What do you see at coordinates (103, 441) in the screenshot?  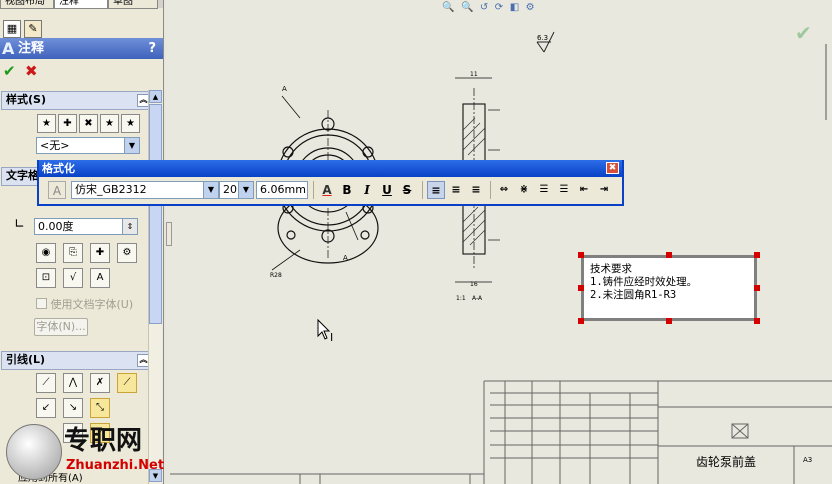 I see `watermark-brand: 专职网` at bounding box center [103, 441].